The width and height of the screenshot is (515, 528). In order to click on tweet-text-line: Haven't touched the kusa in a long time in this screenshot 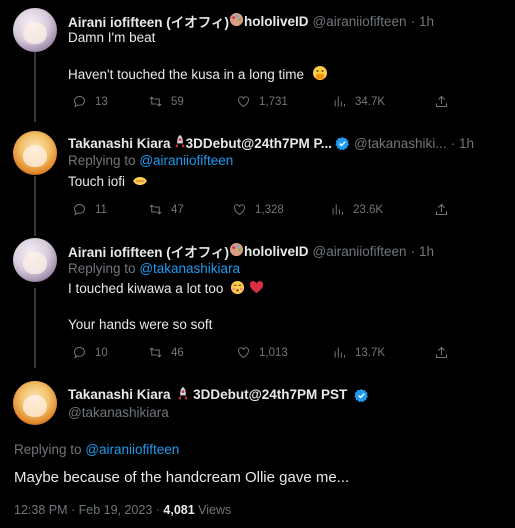, I will do `click(198, 75)`.